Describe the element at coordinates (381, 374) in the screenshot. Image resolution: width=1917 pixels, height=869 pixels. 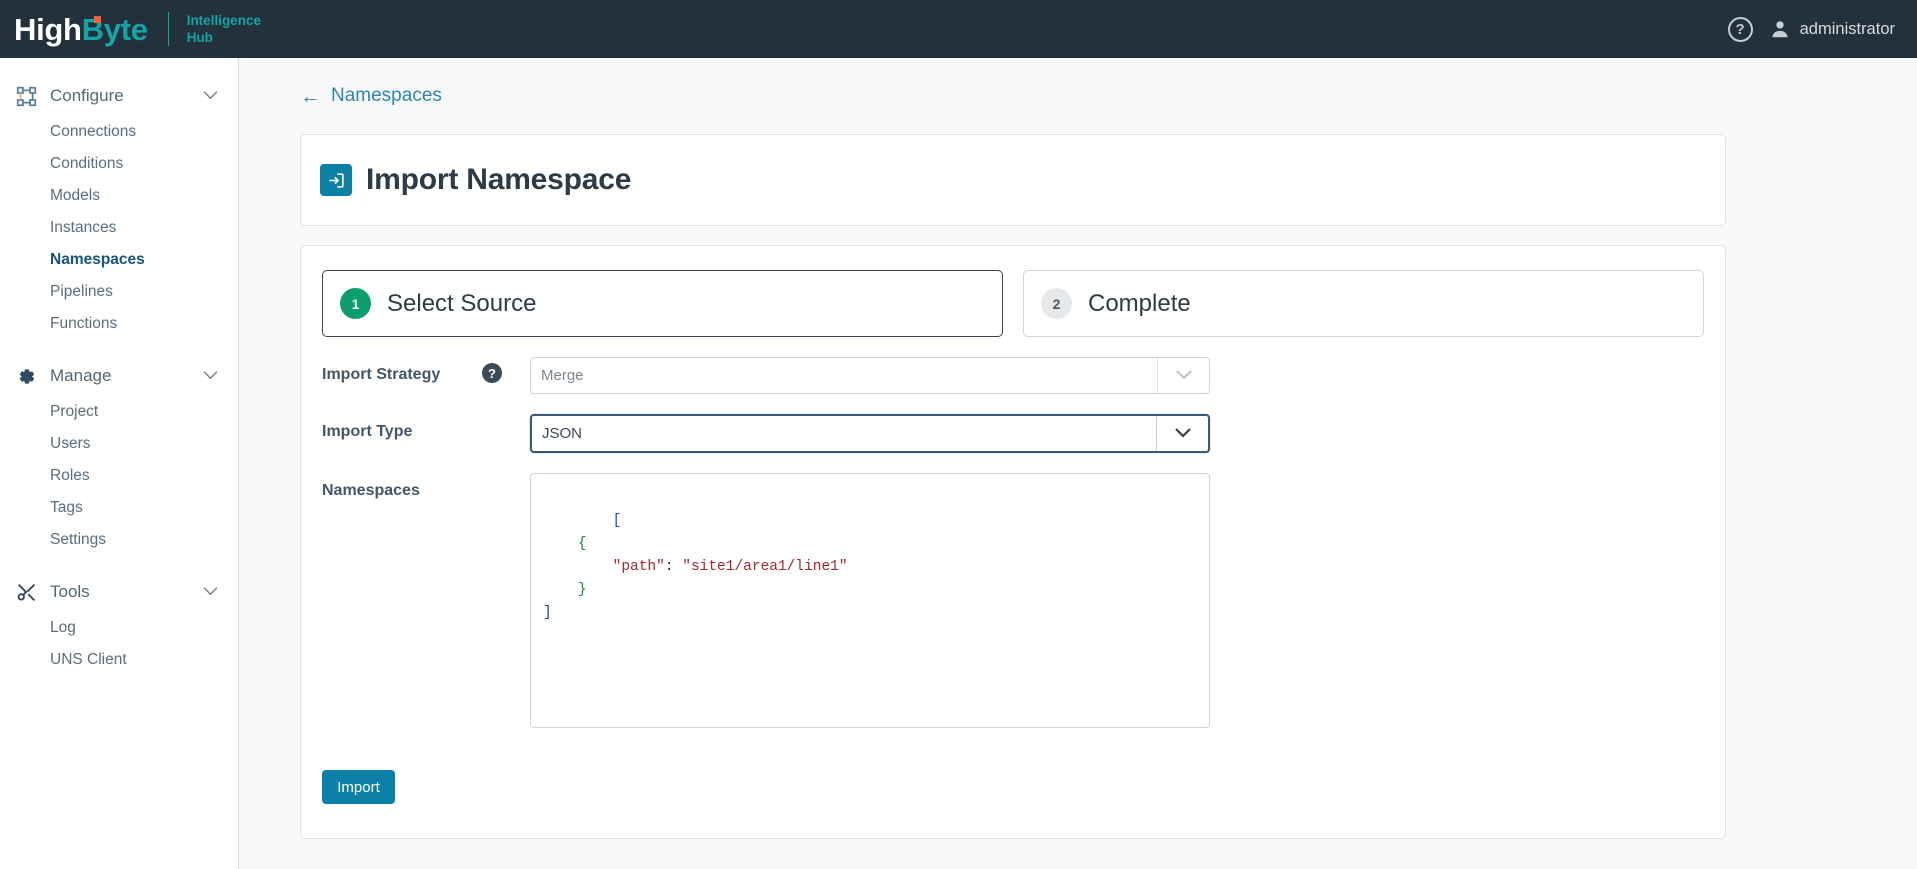
I see `import-strategy-label: Import Strategy` at that location.